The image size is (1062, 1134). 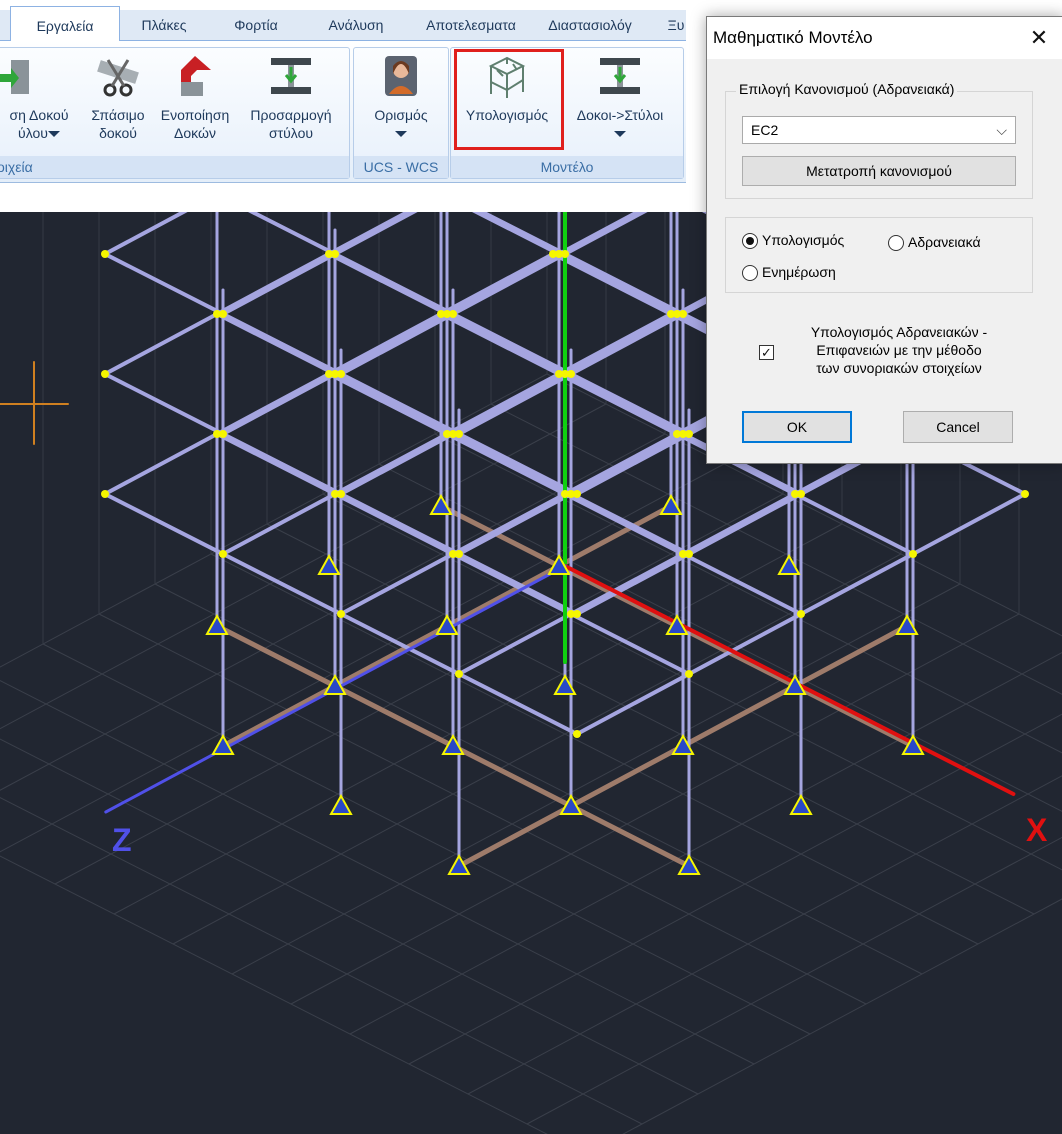 What do you see at coordinates (65, 24) in the screenshot?
I see `tab-tools: Εργαλεία` at bounding box center [65, 24].